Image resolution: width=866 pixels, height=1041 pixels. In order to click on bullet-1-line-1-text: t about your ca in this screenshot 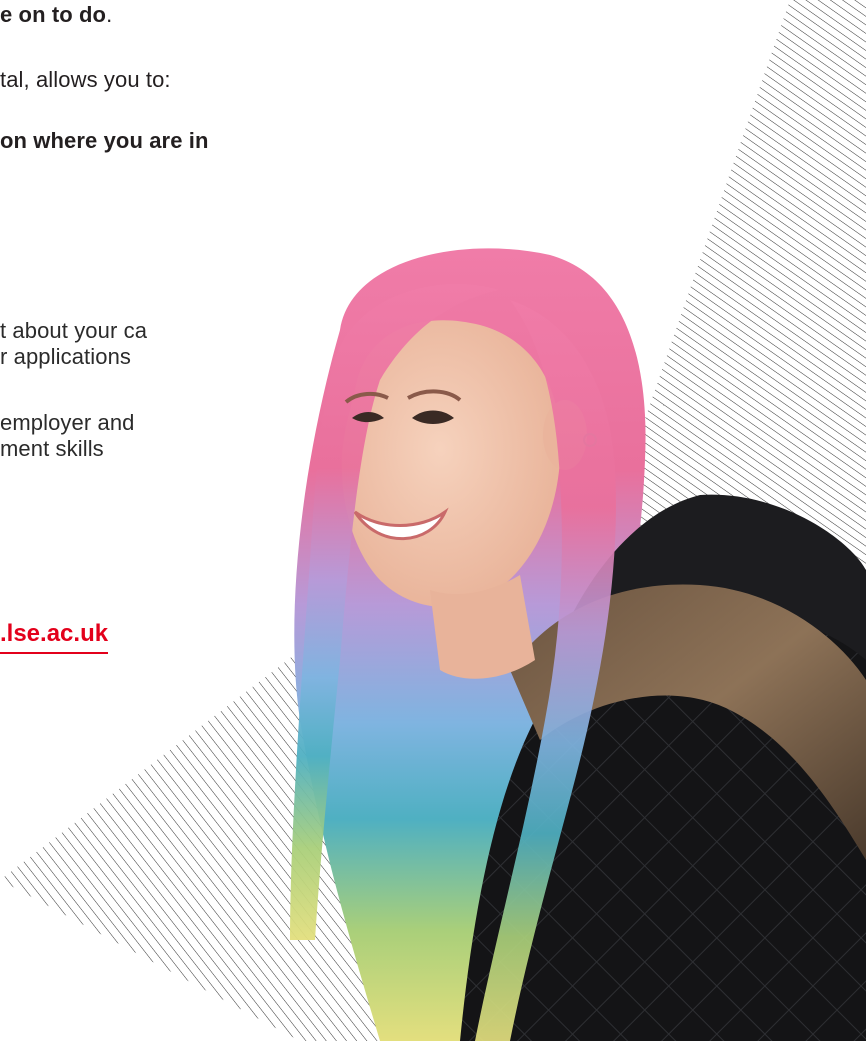, I will do `click(74, 330)`.